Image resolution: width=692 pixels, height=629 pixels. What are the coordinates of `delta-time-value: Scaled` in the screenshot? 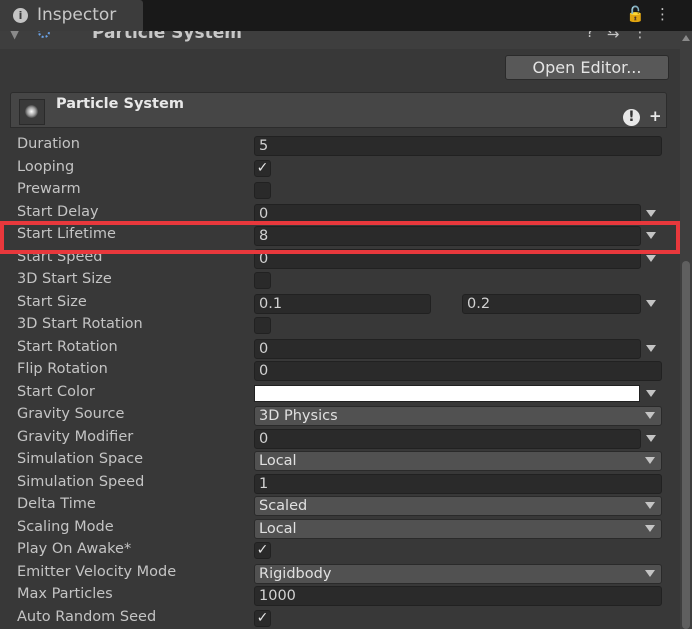 It's located at (283, 506).